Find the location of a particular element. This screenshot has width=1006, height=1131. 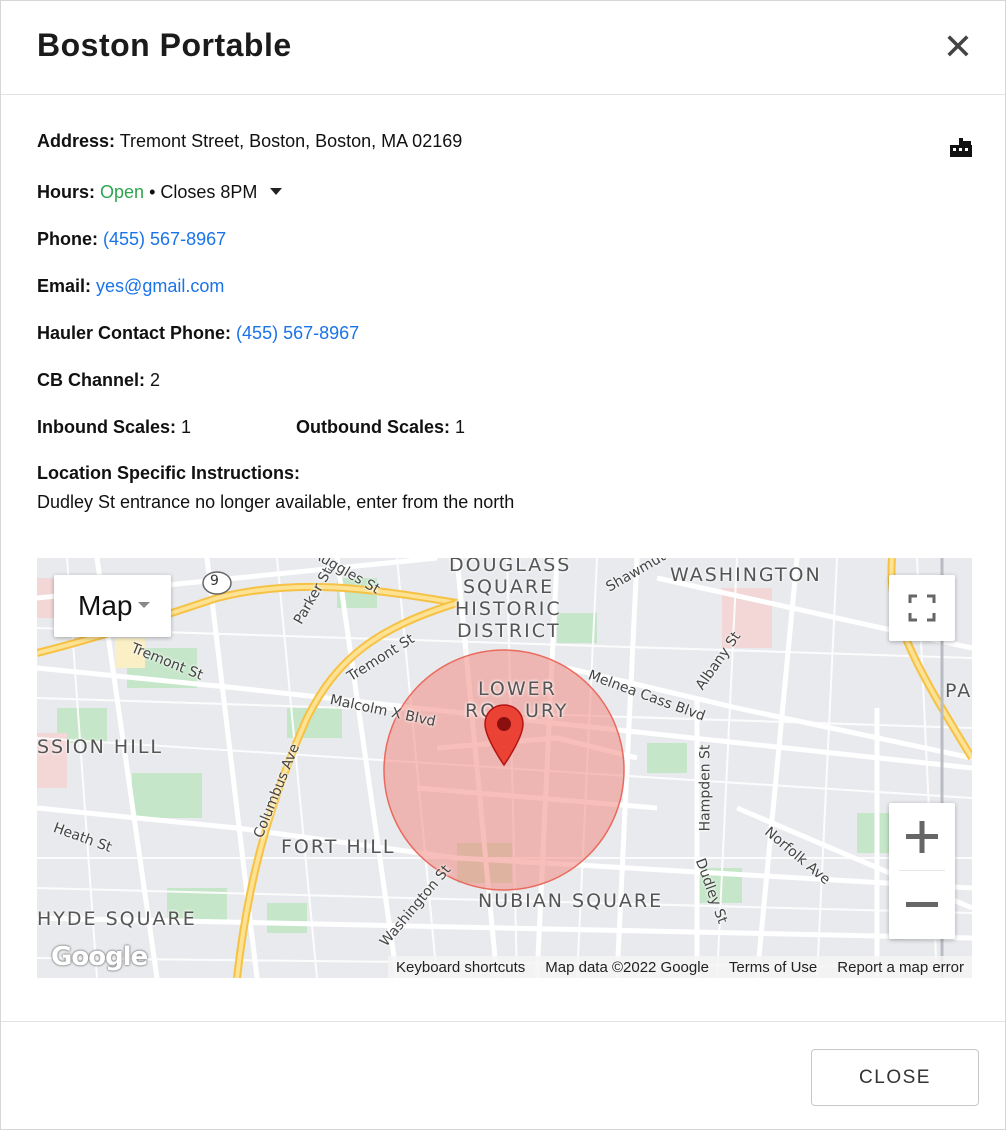

keyboard-shortcuts-link: Keyboard shortcuts is located at coordinates (460, 967).